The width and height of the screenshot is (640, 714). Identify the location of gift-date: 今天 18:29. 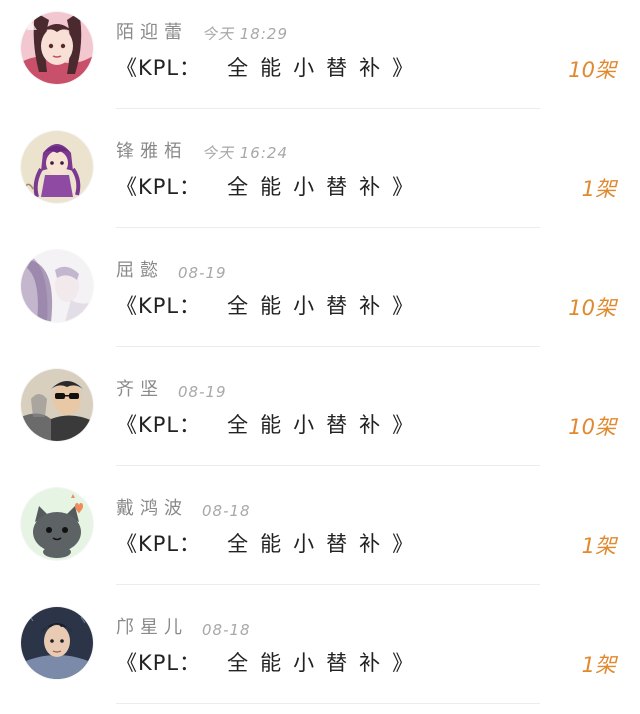
(245, 34).